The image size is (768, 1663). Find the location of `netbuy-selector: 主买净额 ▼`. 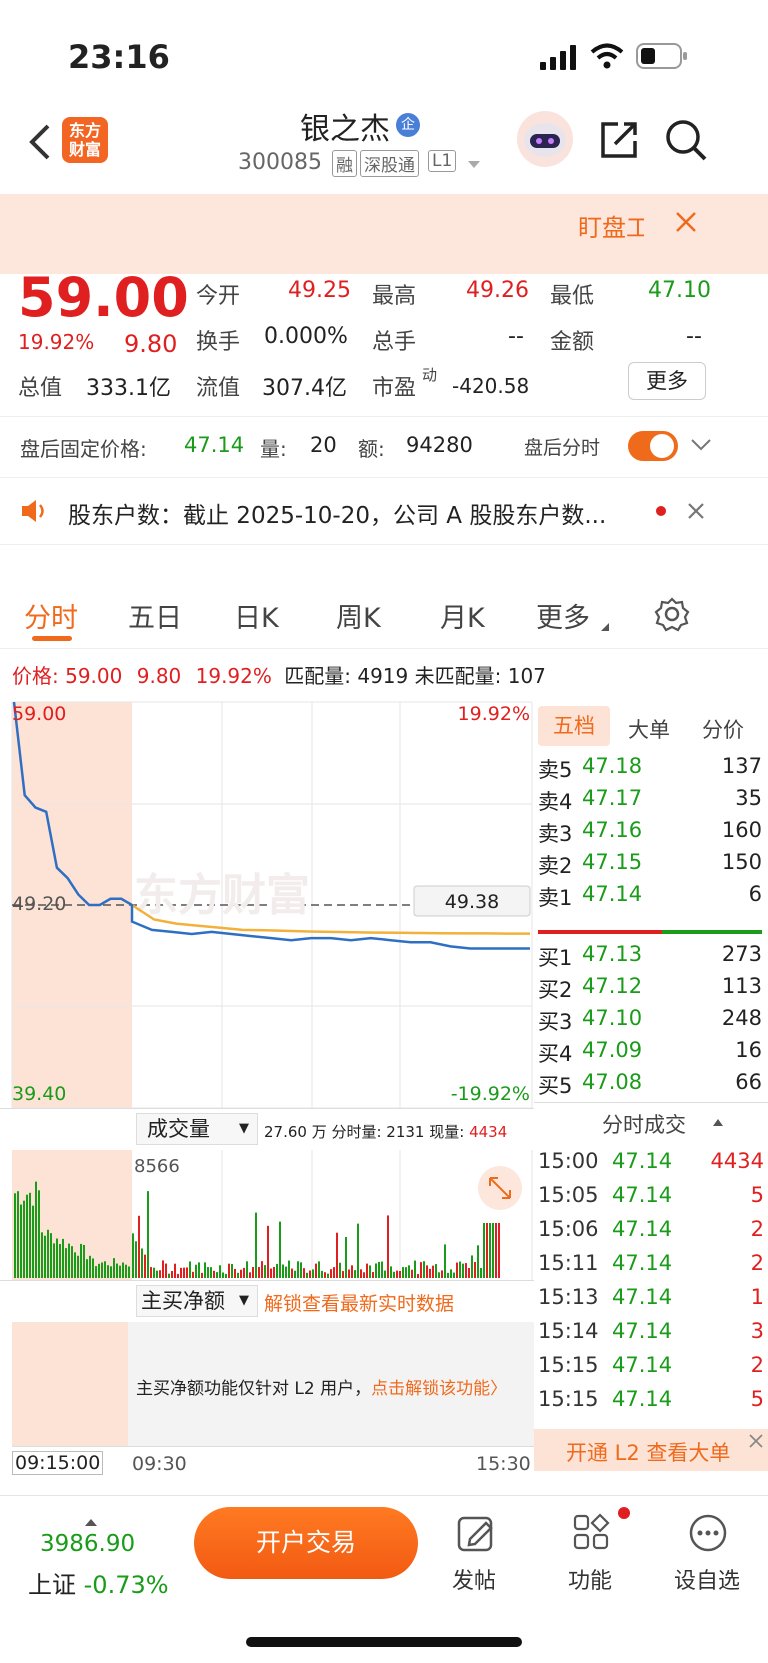

netbuy-selector: 主买净额 ▼ is located at coordinates (197, 1301).